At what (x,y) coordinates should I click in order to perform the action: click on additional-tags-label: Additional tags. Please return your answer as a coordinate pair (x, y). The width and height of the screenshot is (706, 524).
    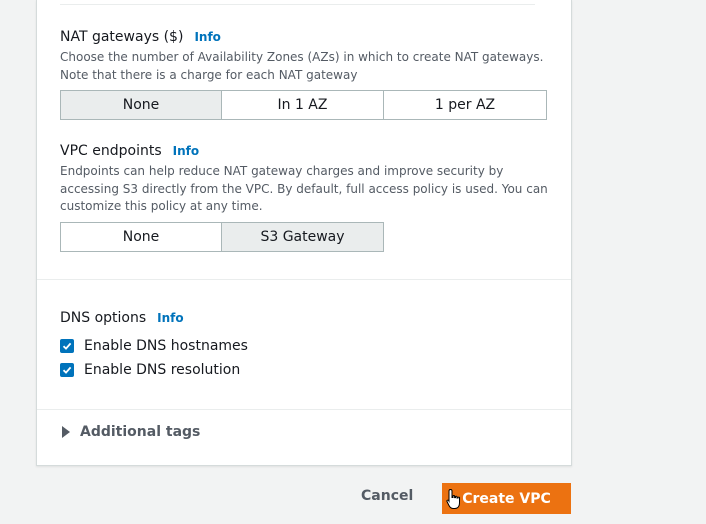
    Looking at the image, I should click on (140, 432).